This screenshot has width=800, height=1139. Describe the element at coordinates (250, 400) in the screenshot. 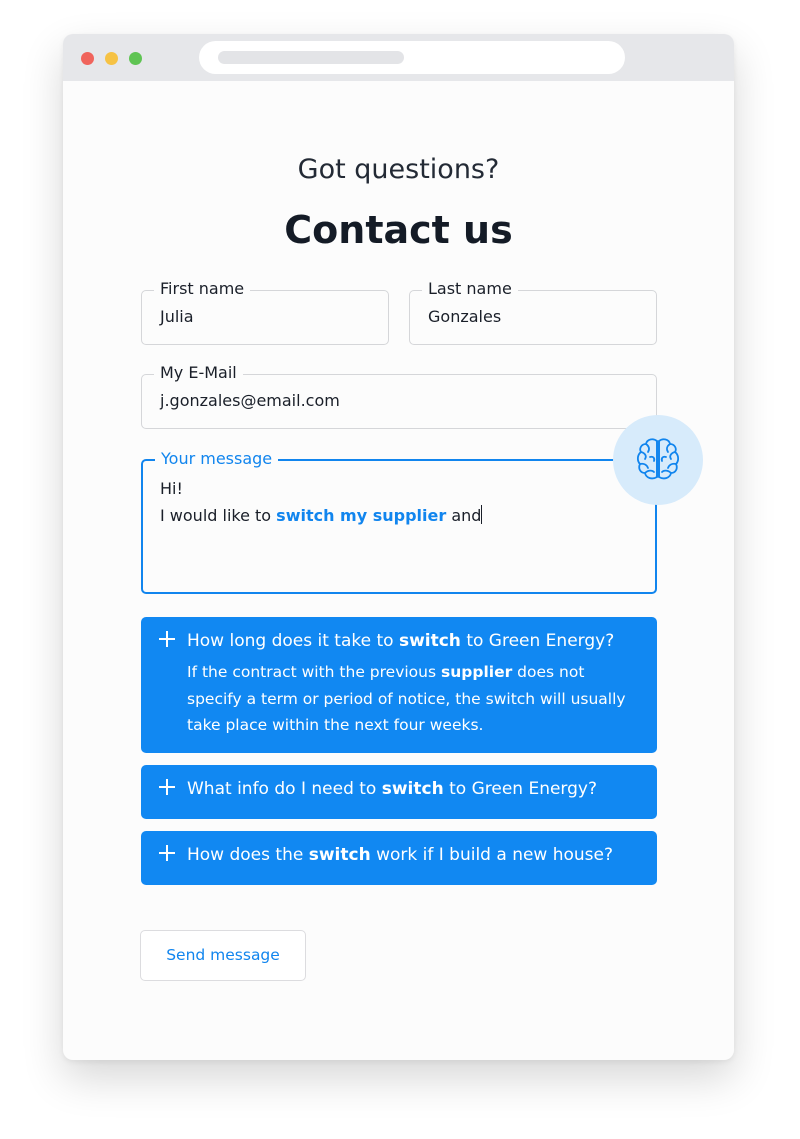

I see `email-value: j.gonzales@email.com` at that location.